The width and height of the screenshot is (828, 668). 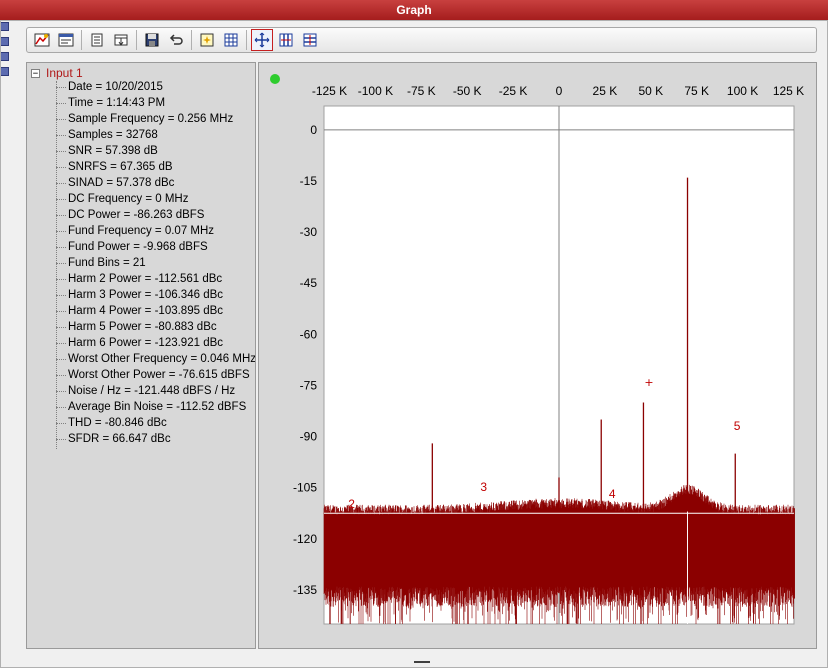 I want to click on list-icon, so click(x=97, y=40).